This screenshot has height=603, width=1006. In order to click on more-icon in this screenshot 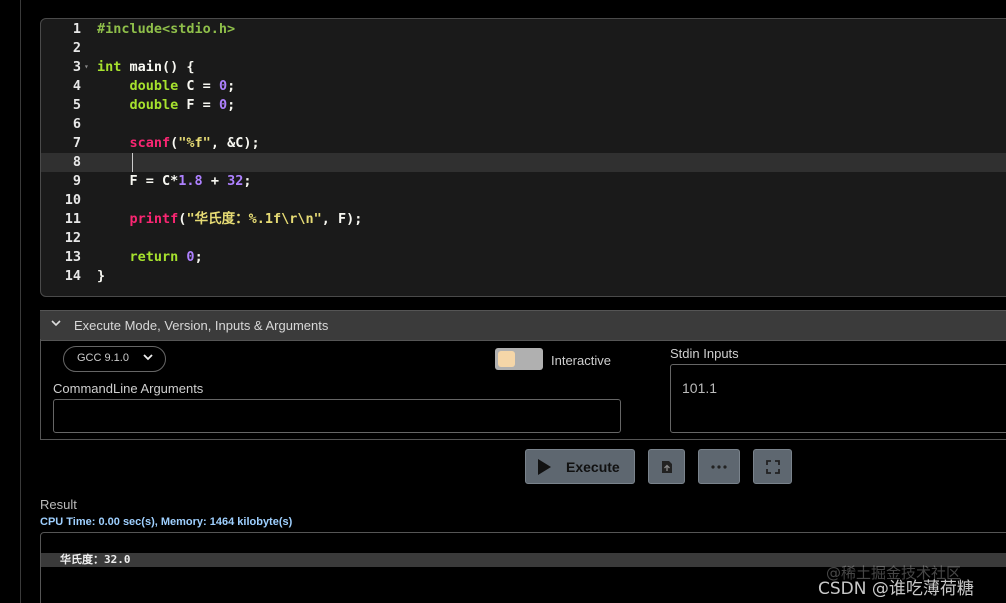, I will do `click(719, 466)`.